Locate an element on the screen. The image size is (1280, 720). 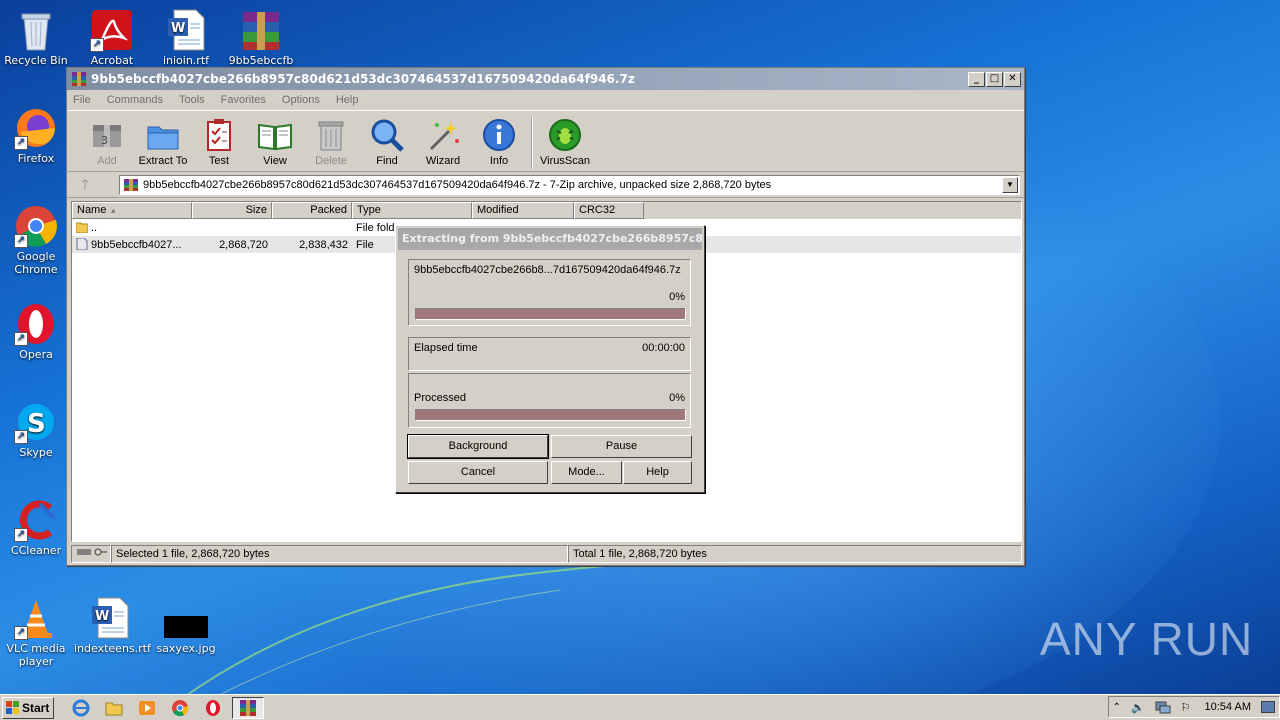
taskbar-ie-button is located at coordinates (81, 708).